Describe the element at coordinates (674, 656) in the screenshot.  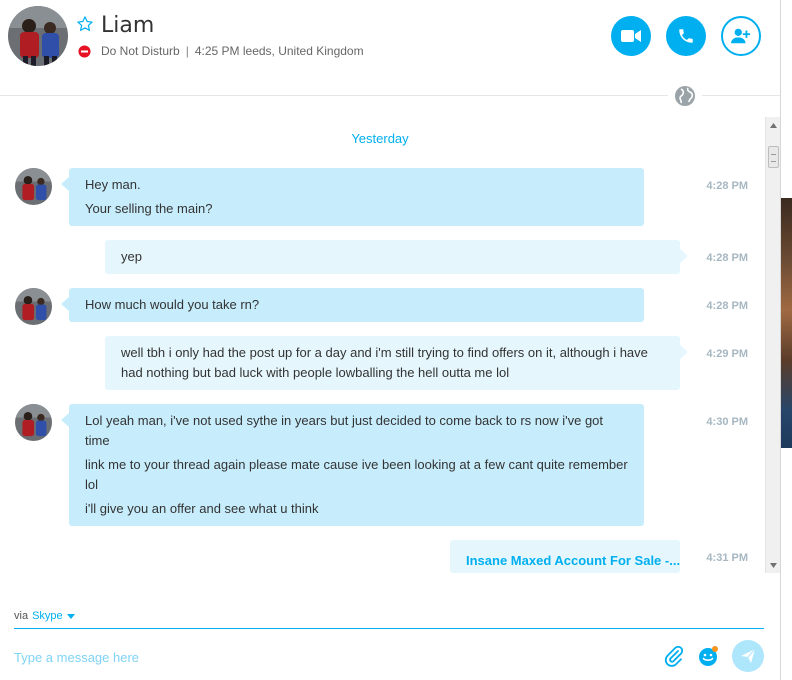
I see `paperclip-icon` at that location.